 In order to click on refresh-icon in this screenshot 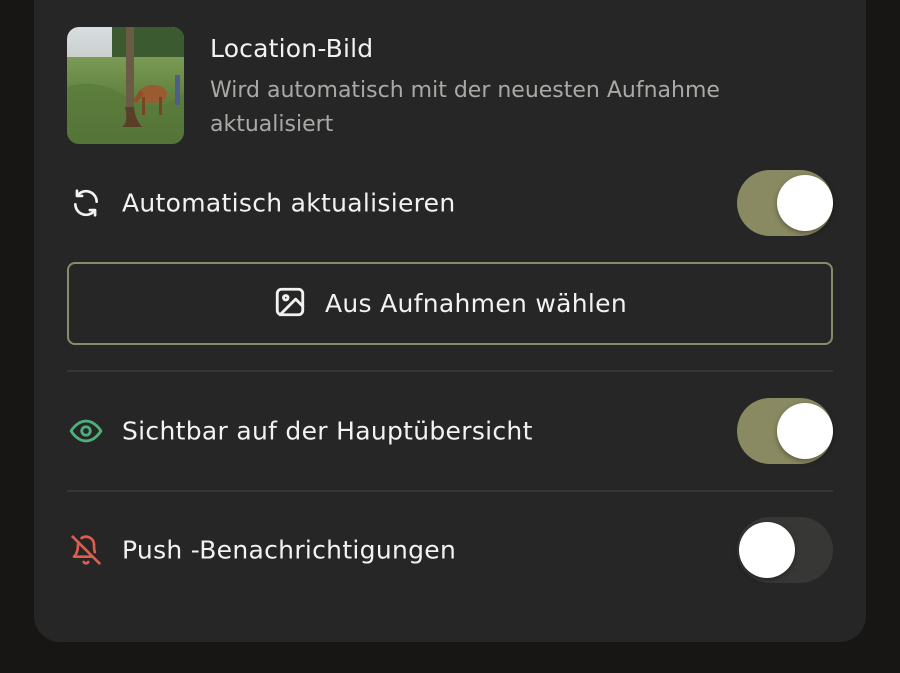, I will do `click(86, 203)`.